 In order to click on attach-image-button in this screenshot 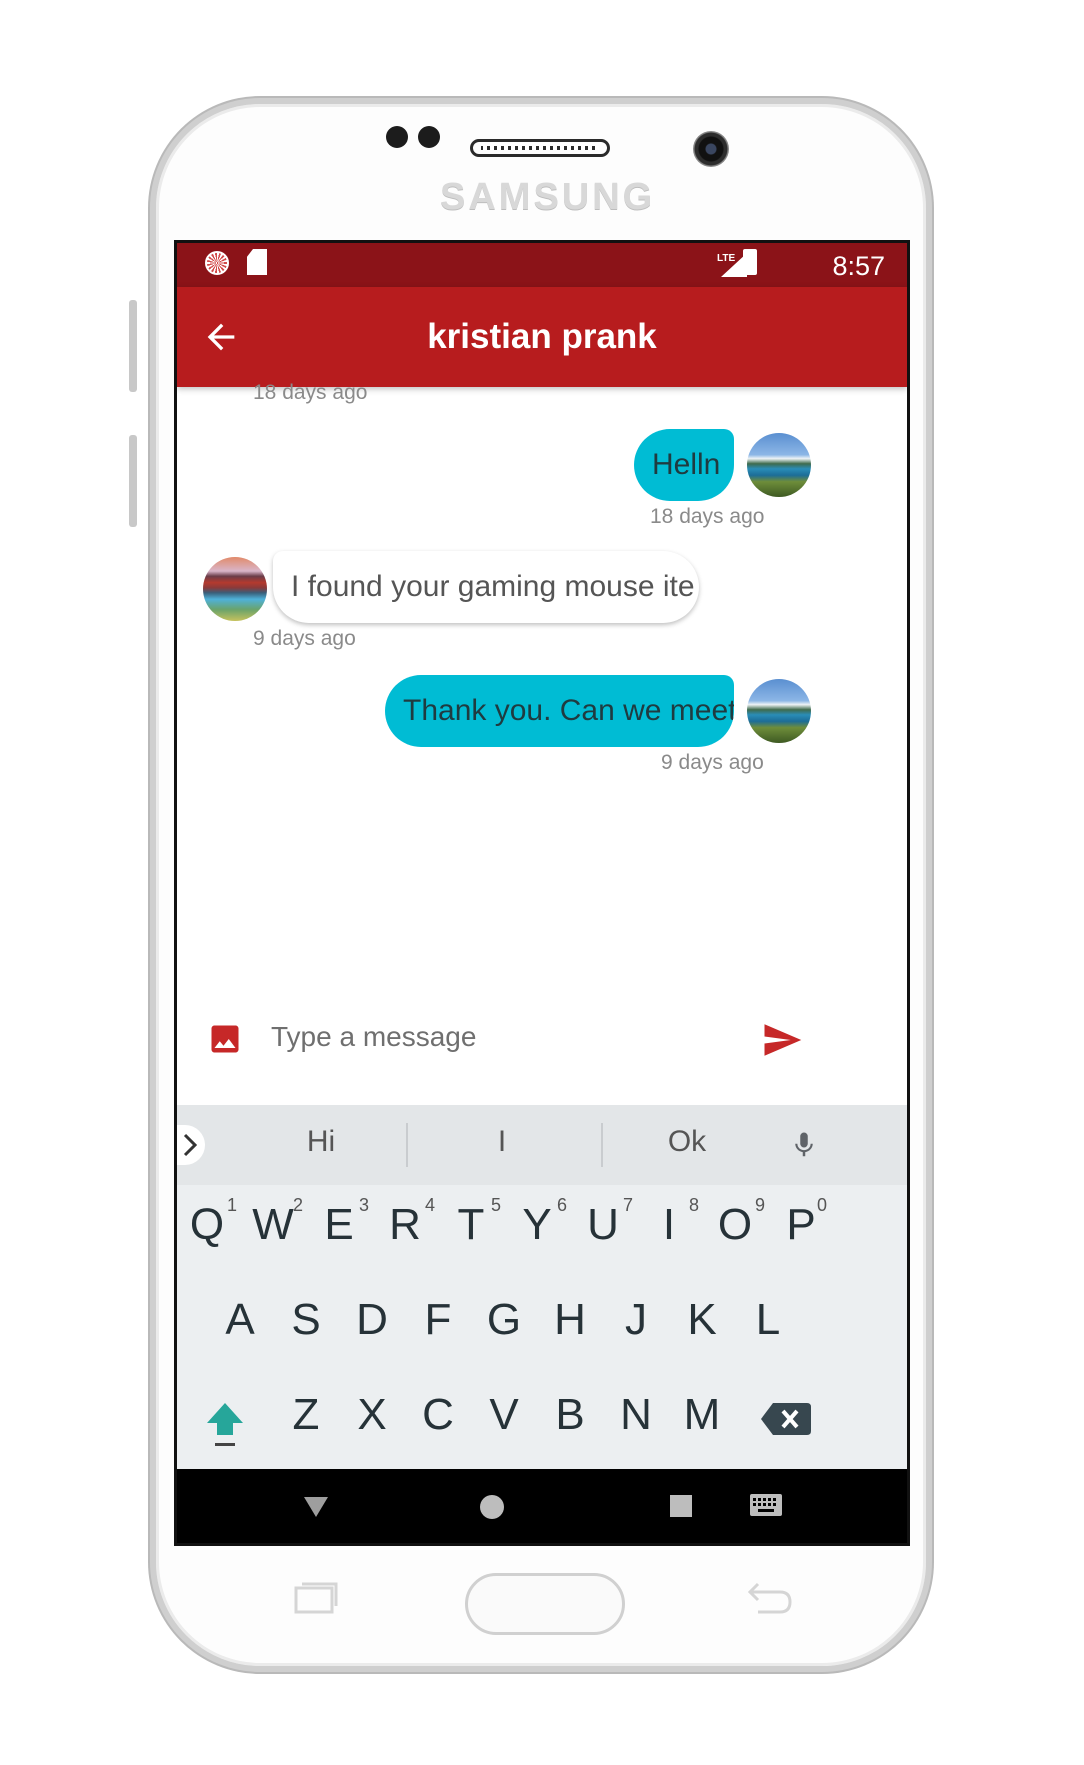, I will do `click(227, 1041)`.